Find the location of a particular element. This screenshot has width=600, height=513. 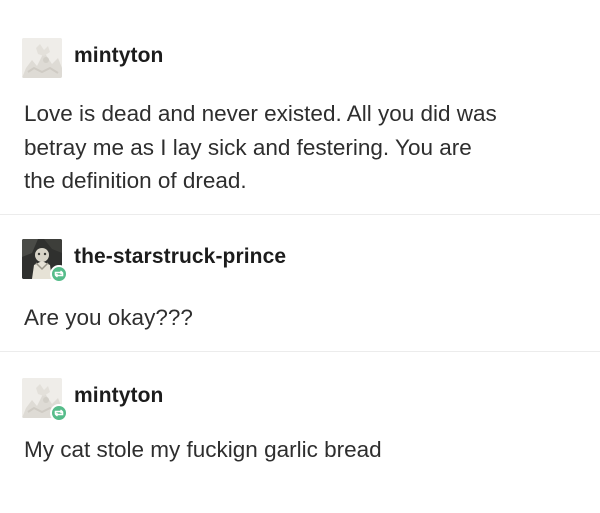

username: the-starstruck-prince is located at coordinates (180, 257).